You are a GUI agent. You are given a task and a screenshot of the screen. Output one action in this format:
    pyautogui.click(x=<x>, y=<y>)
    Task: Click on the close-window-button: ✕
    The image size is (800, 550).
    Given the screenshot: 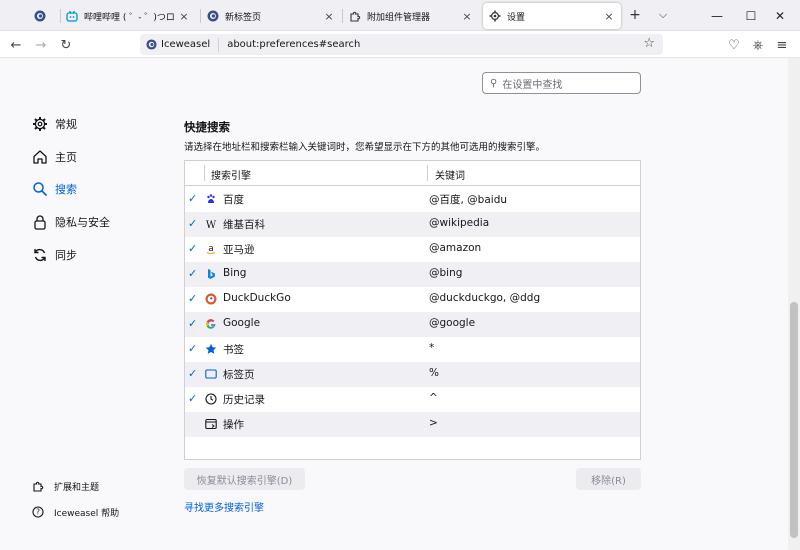 What is the action you would take?
    pyautogui.click(x=780, y=15)
    